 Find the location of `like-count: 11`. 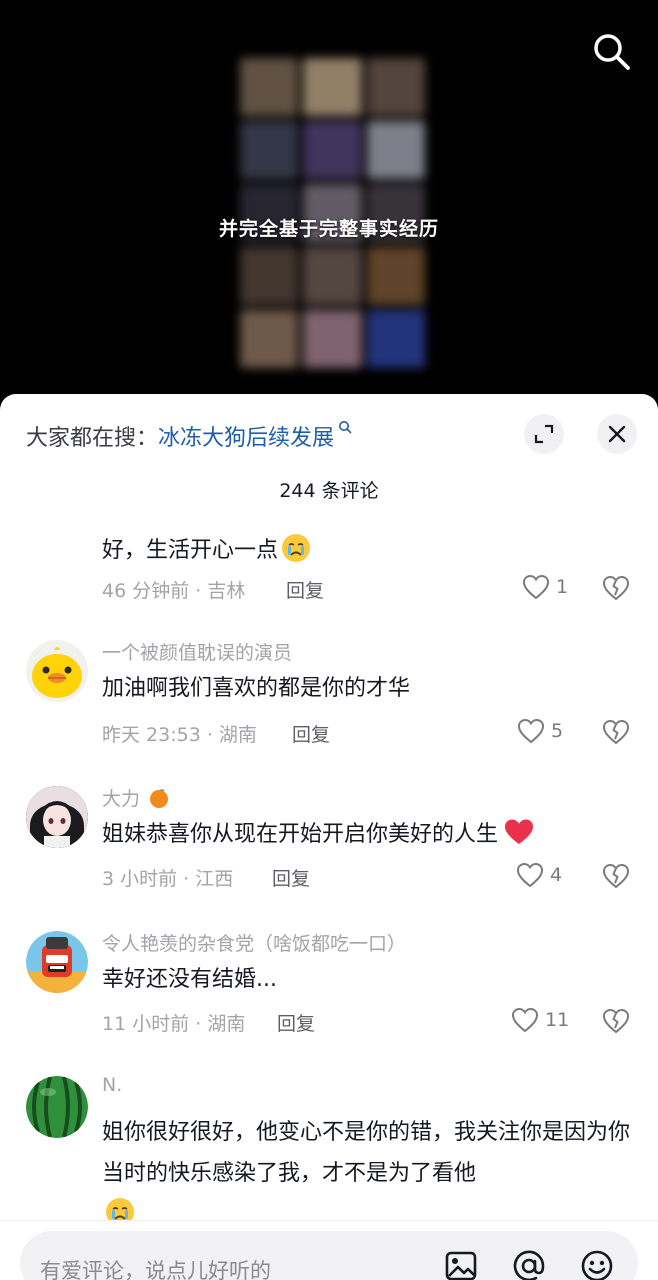

like-count: 11 is located at coordinates (557, 1020).